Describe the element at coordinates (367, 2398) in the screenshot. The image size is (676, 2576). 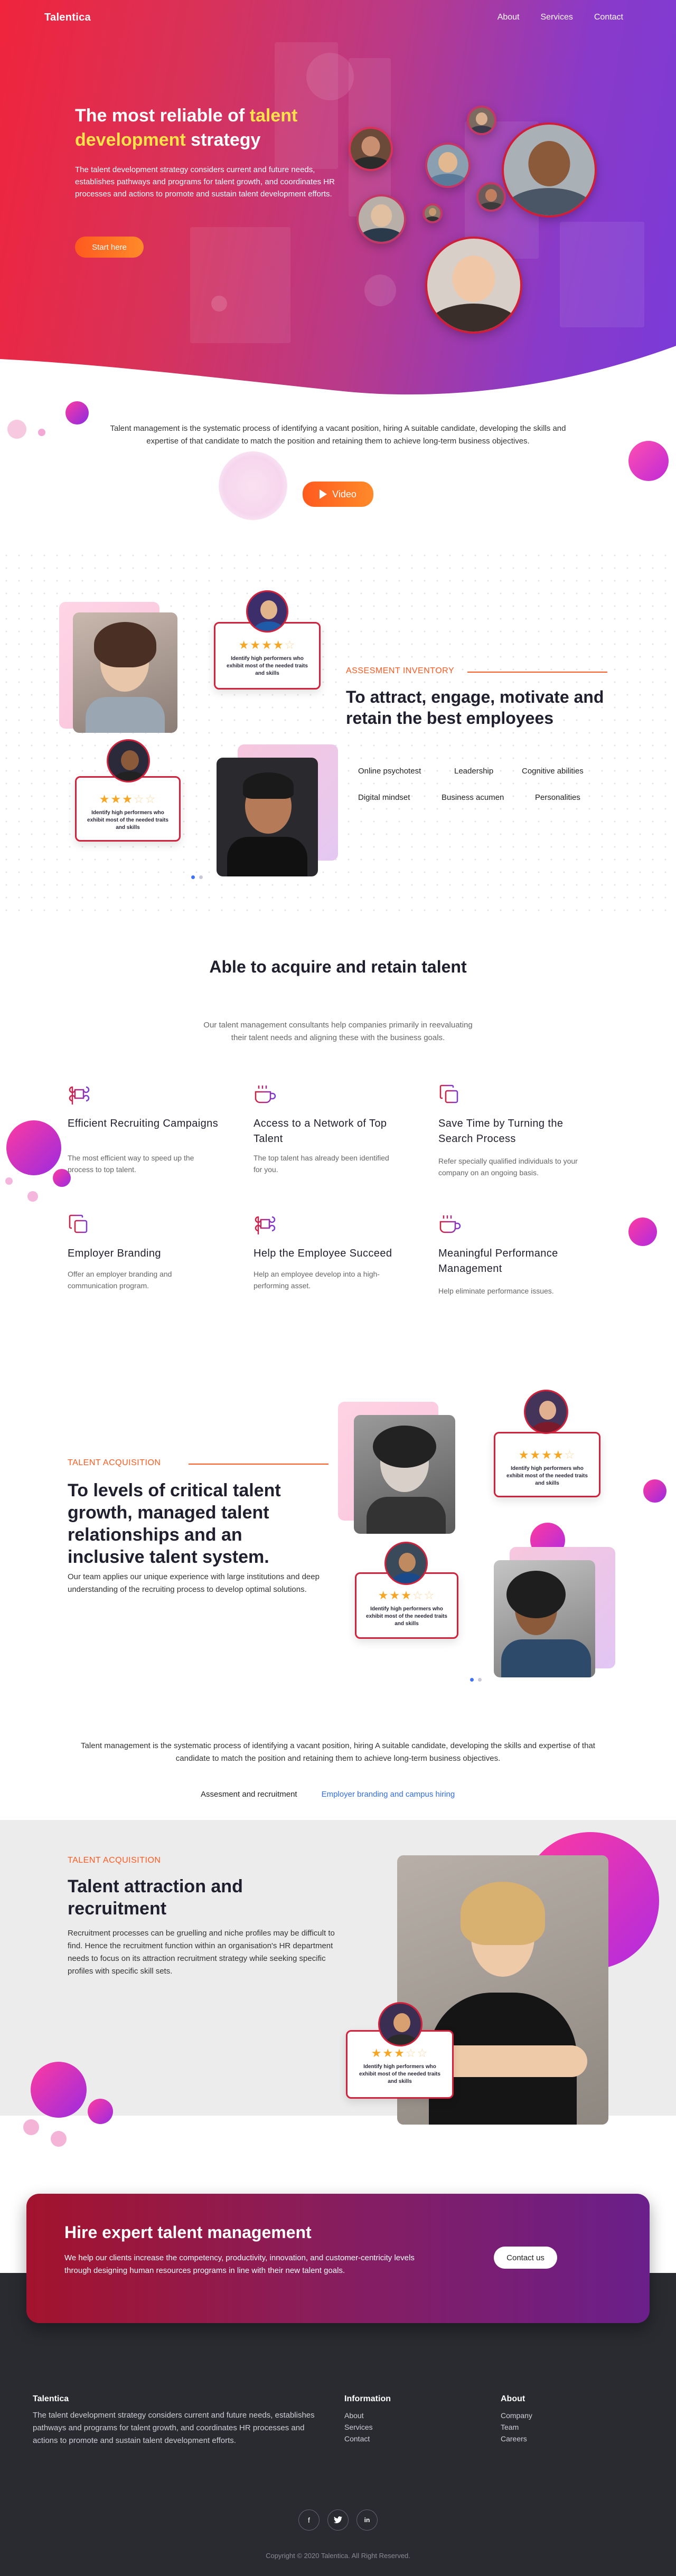
I see `footer-info-heading: Information` at that location.